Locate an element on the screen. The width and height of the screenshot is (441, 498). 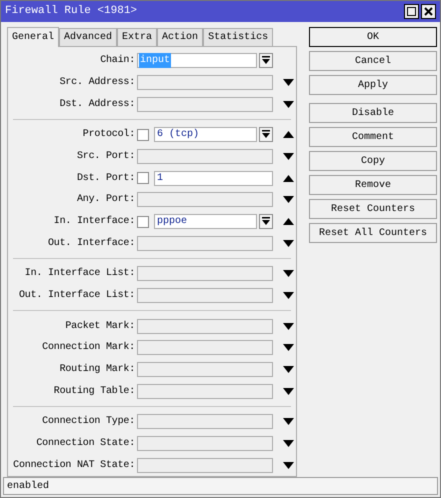
action-button: OK is located at coordinates (373, 37).